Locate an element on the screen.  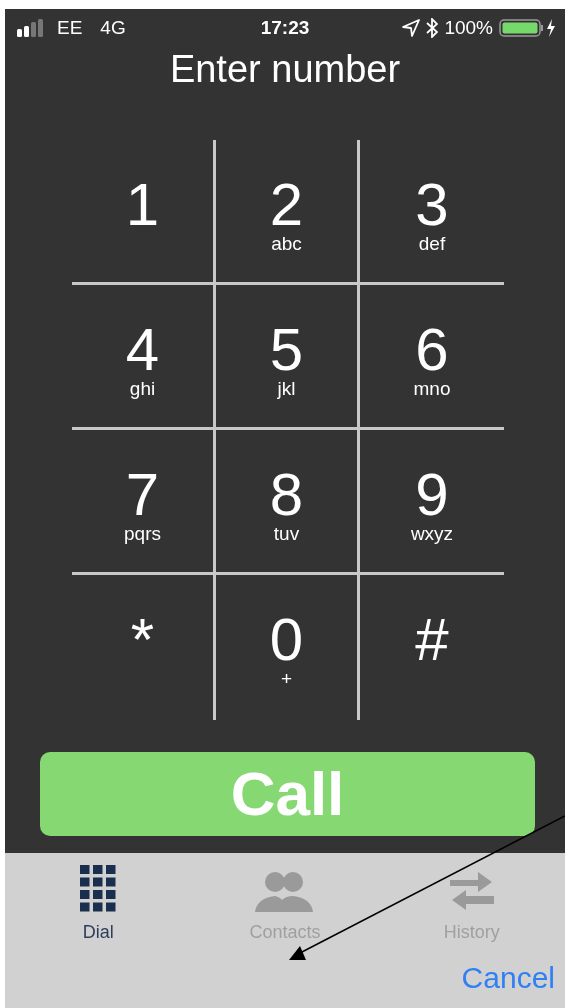
battery-percentage: 100% is located at coordinates (468, 27).